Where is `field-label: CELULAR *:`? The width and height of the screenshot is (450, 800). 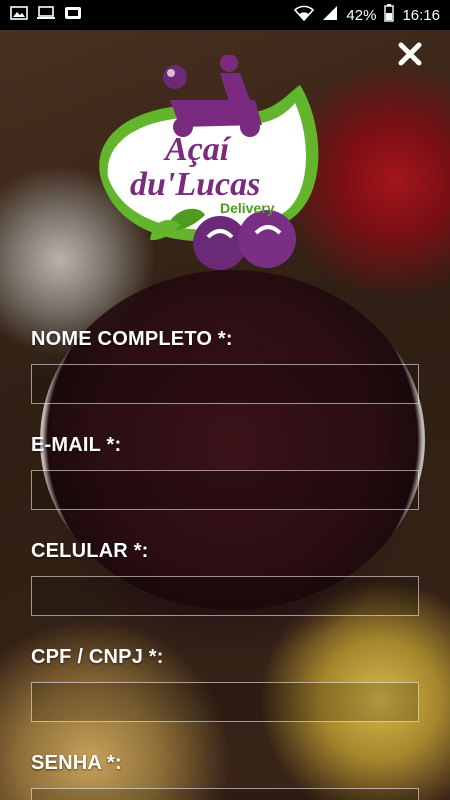
field-label: CELULAR *: is located at coordinates (90, 551).